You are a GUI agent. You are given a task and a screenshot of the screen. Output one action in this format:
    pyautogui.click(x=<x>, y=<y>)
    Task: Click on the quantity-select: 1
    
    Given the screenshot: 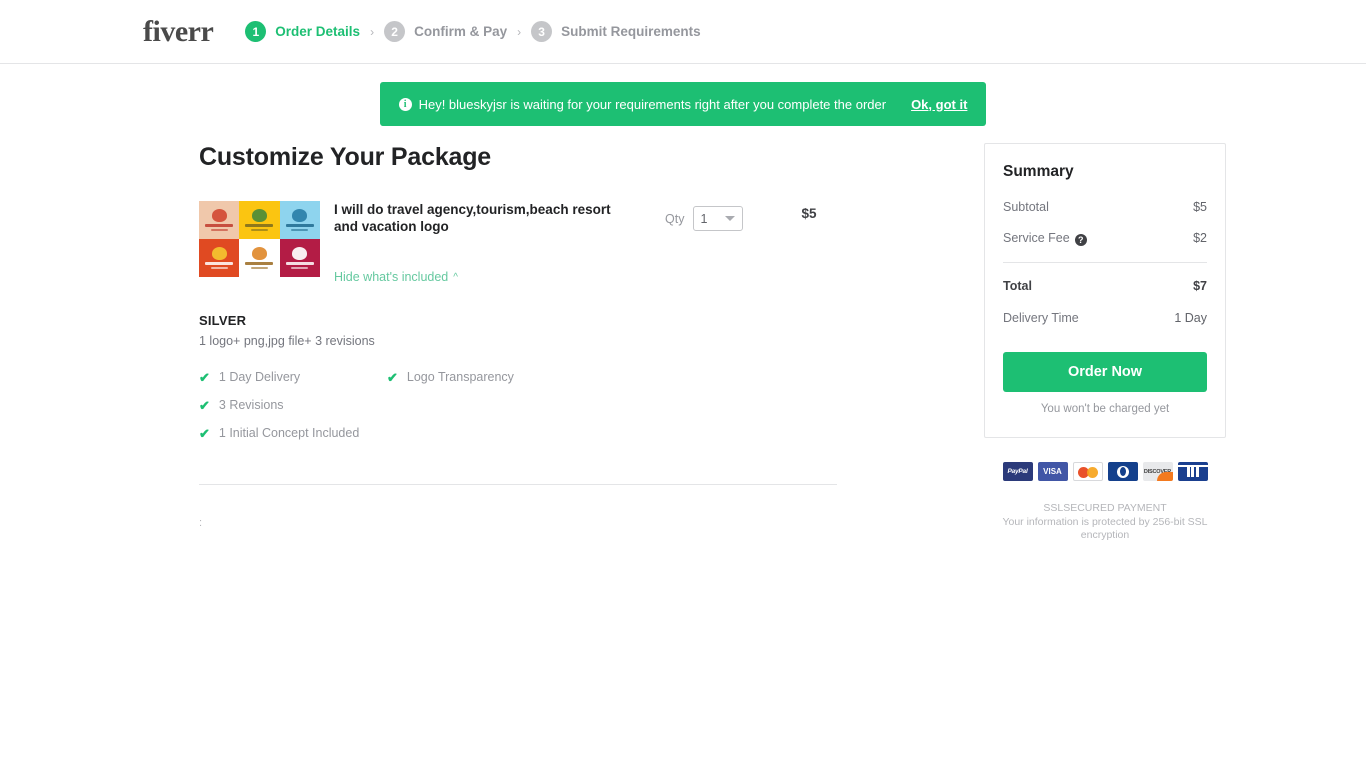 What is the action you would take?
    pyautogui.click(x=718, y=218)
    